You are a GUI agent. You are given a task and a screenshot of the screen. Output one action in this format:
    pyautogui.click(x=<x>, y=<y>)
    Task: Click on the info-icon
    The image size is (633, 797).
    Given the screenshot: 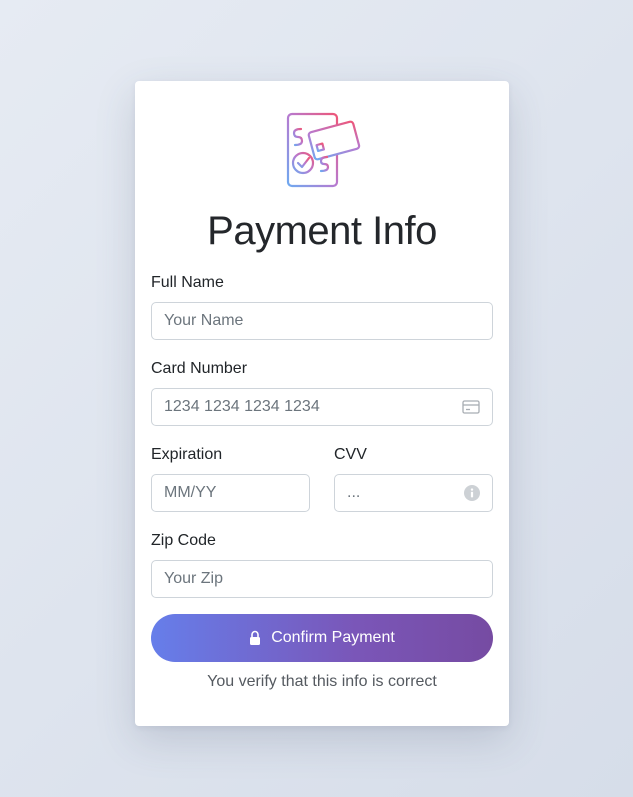 What is the action you would take?
    pyautogui.click(x=472, y=493)
    